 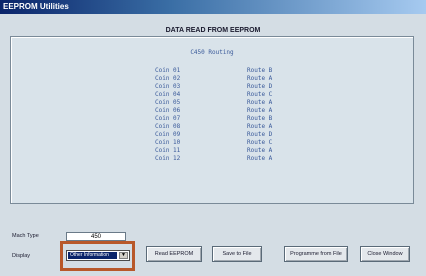 I want to click on list-item: Coin 12 Route A, so click(x=255, y=159).